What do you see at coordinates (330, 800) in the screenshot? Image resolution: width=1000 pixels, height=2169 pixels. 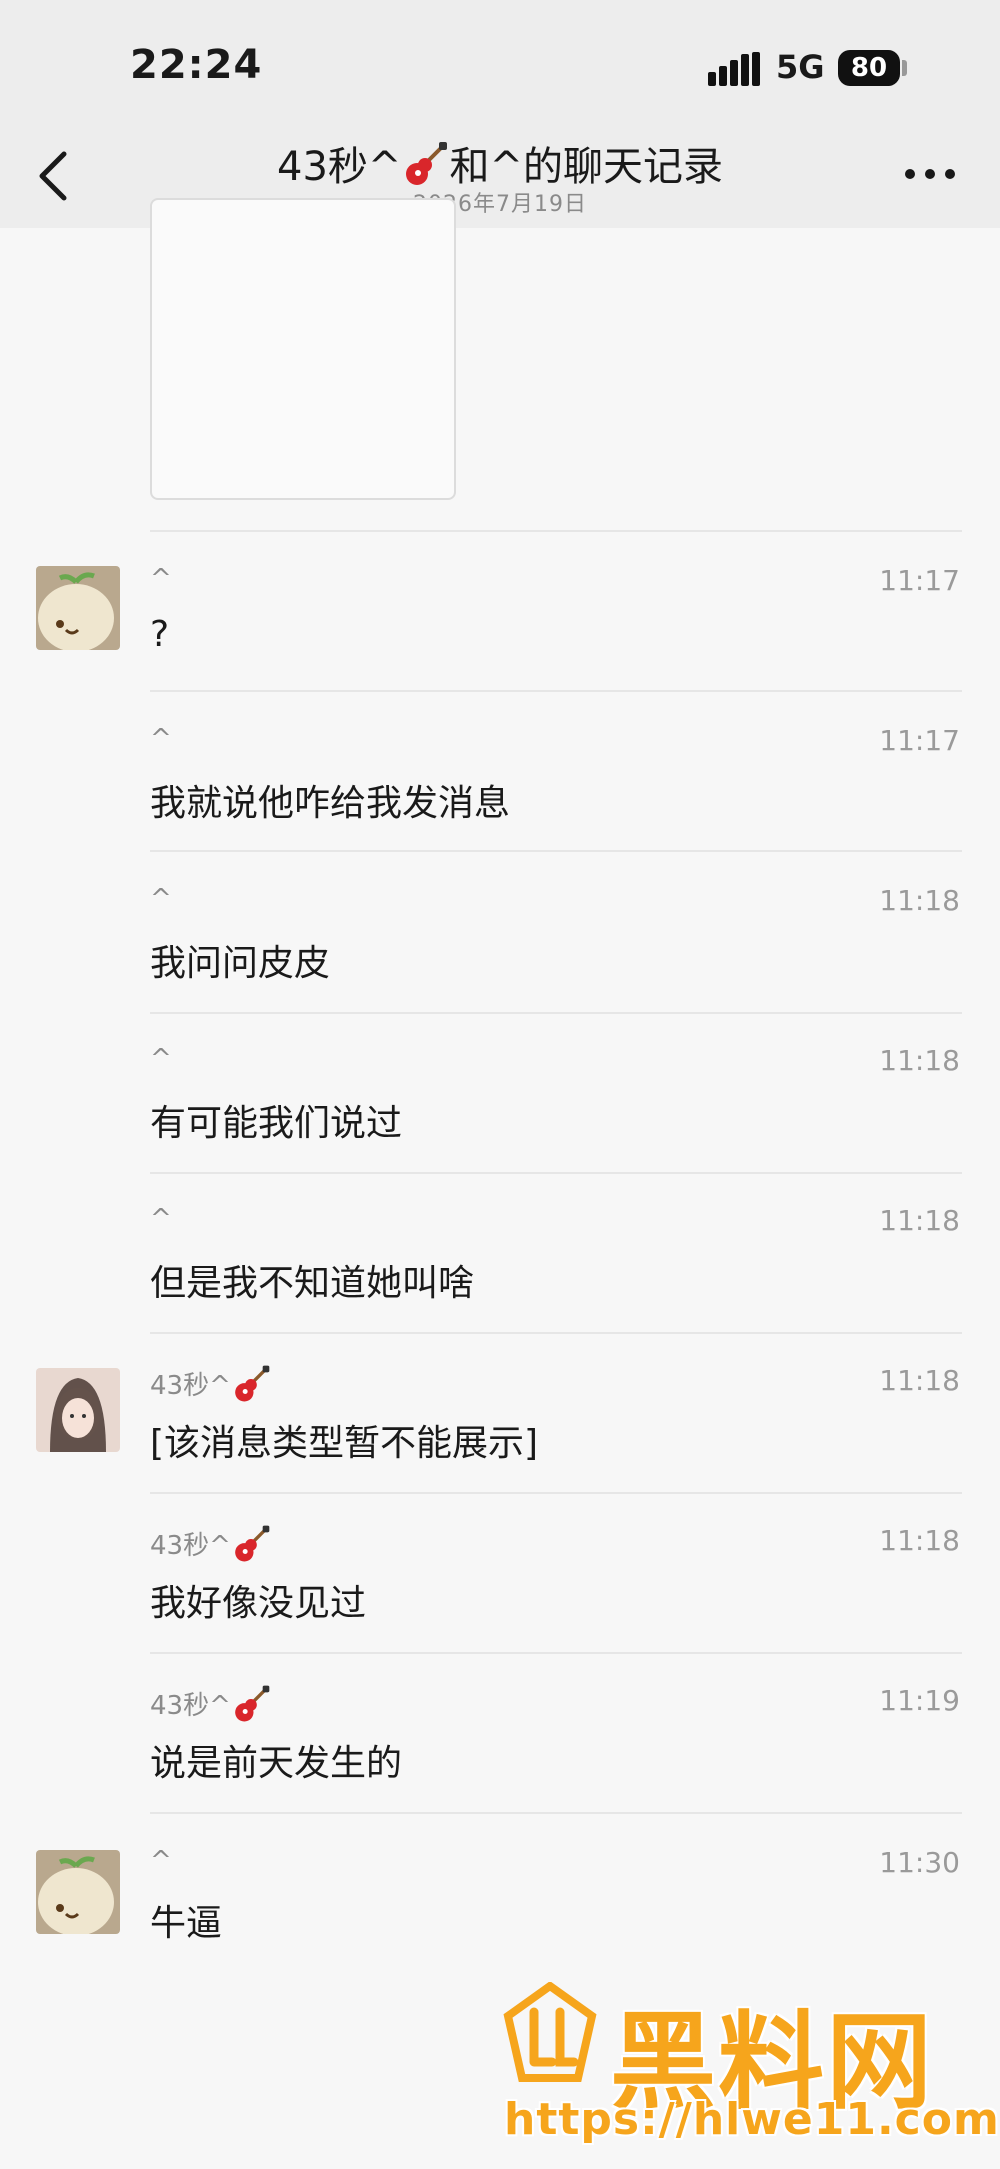 I see `message-text: 我就说他咋给我发消息` at bounding box center [330, 800].